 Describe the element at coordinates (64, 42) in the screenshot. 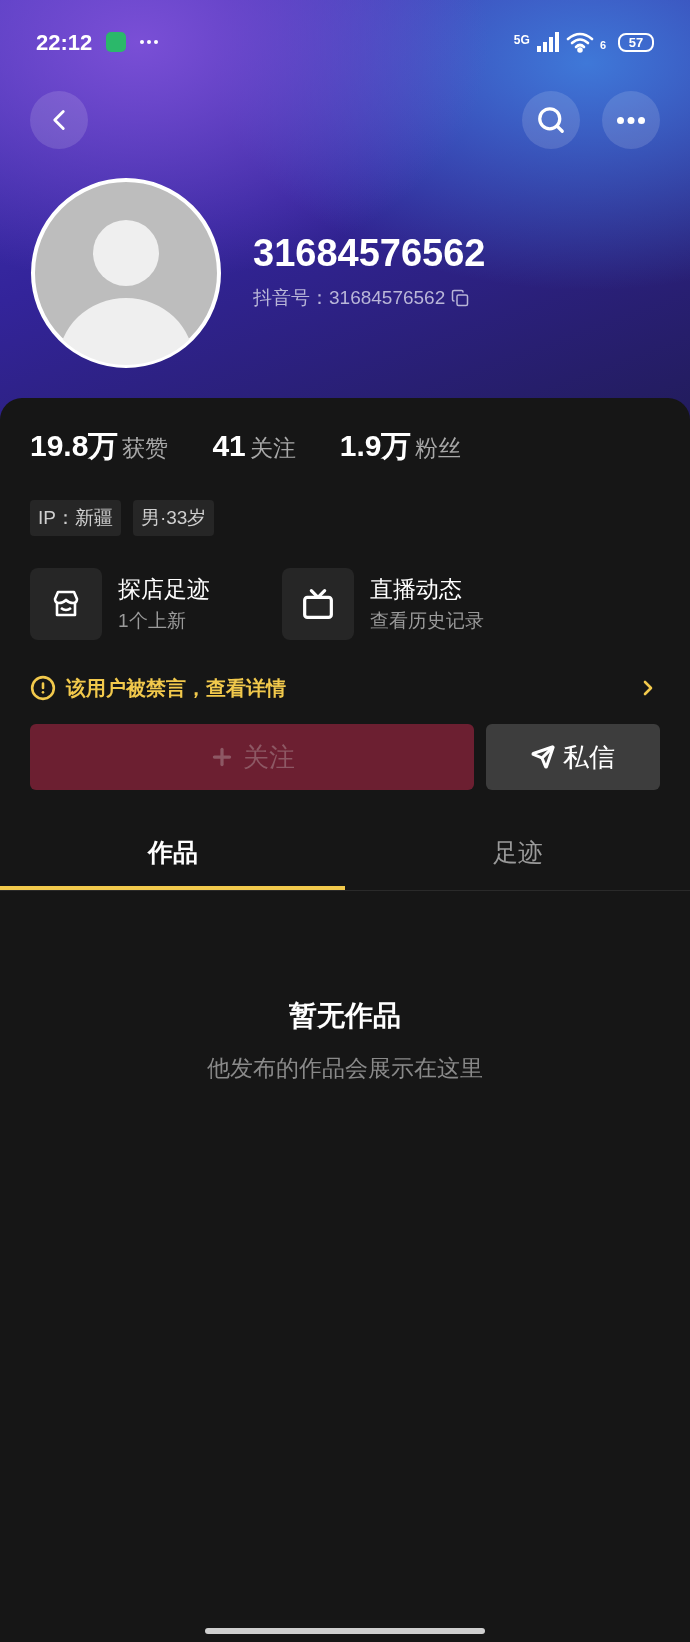

I see `status-time: 22:12` at that location.